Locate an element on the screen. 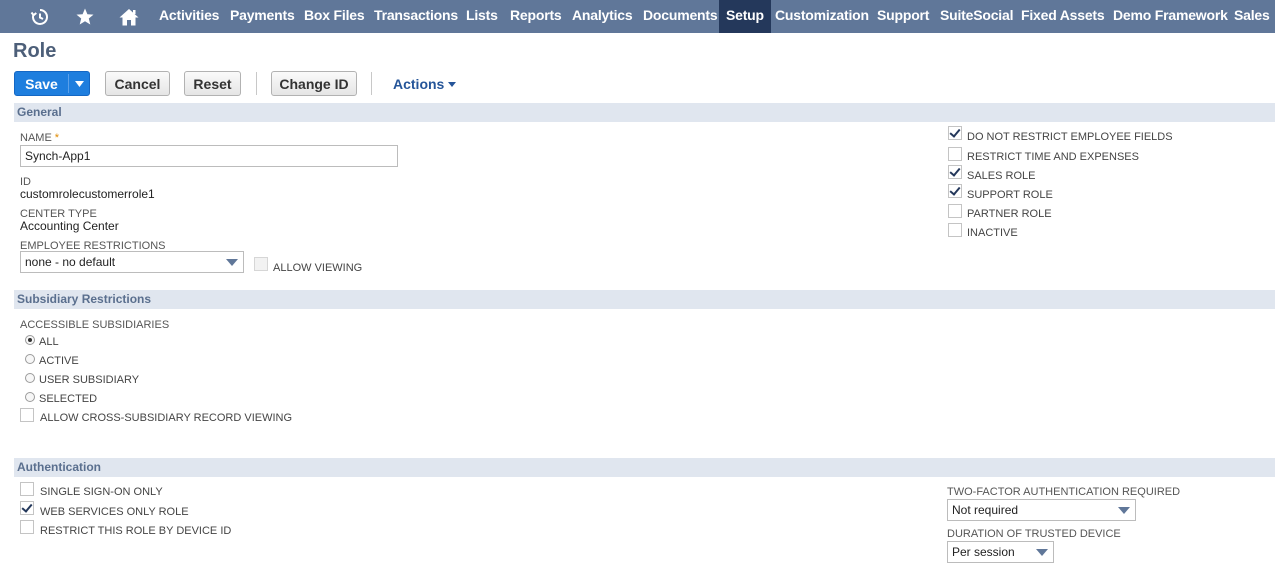 This screenshot has width=1275, height=572. nav-item-documents: Documents is located at coordinates (680, 16).